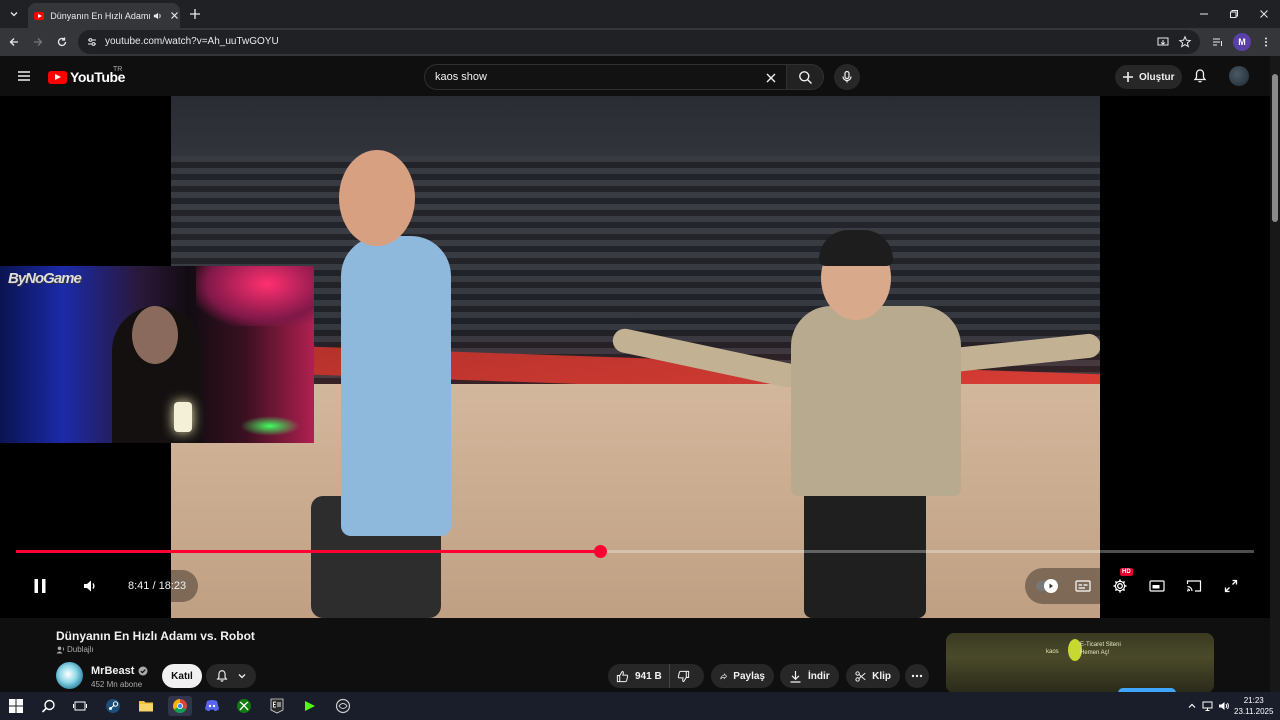 This screenshot has width=1280, height=720. I want to click on taskbar-app-globe, so click(343, 706).